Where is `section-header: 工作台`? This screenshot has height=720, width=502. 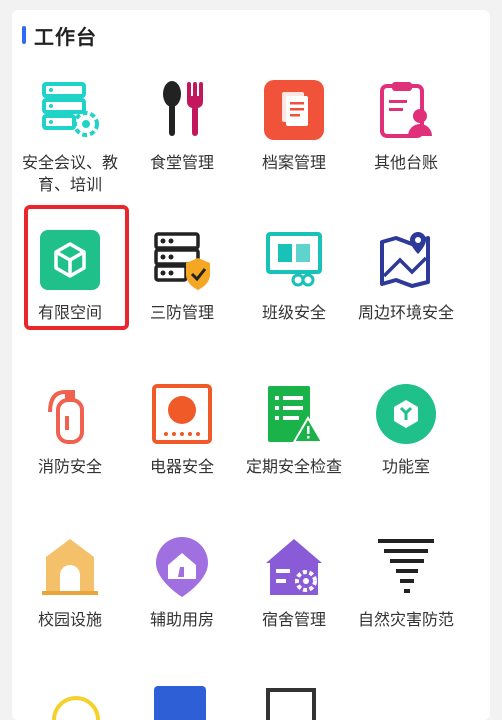 section-header: 工作台 is located at coordinates (59, 35).